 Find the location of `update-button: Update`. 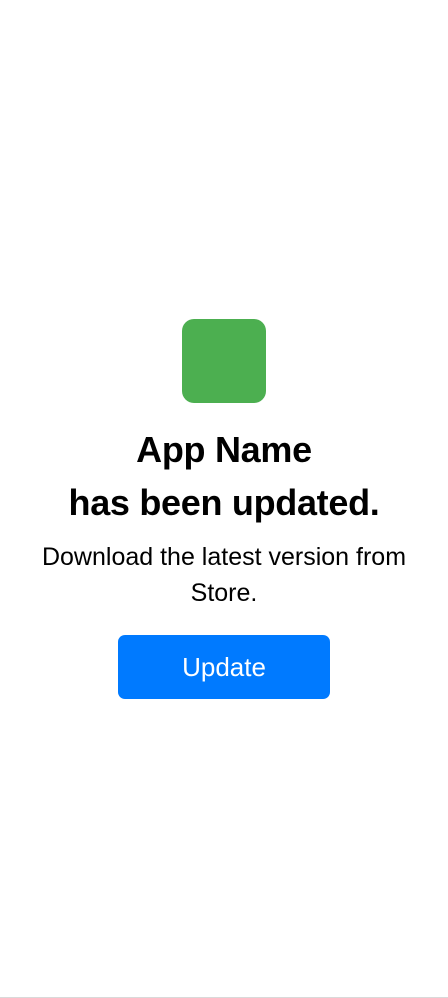

update-button: Update is located at coordinates (224, 667).